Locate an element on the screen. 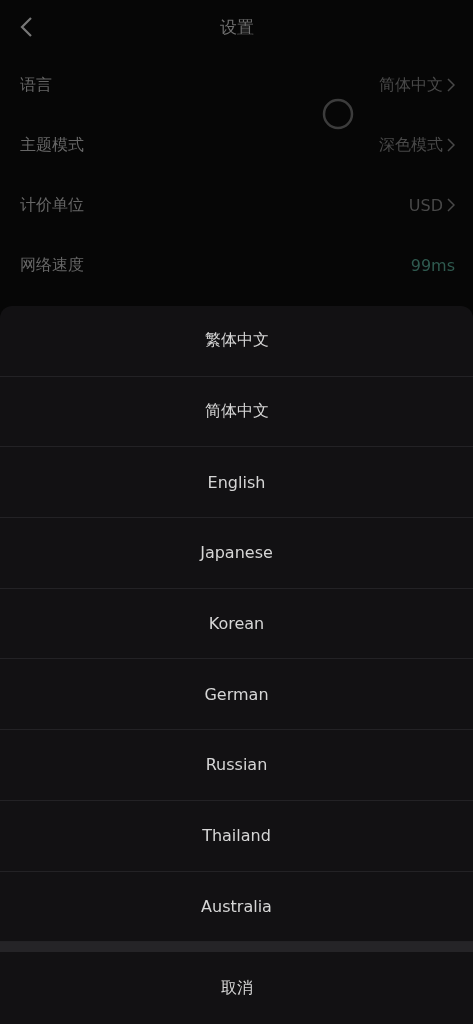 Image resolution: width=473 pixels, height=1024 pixels. setting-label: 网络速度 is located at coordinates (52, 265).